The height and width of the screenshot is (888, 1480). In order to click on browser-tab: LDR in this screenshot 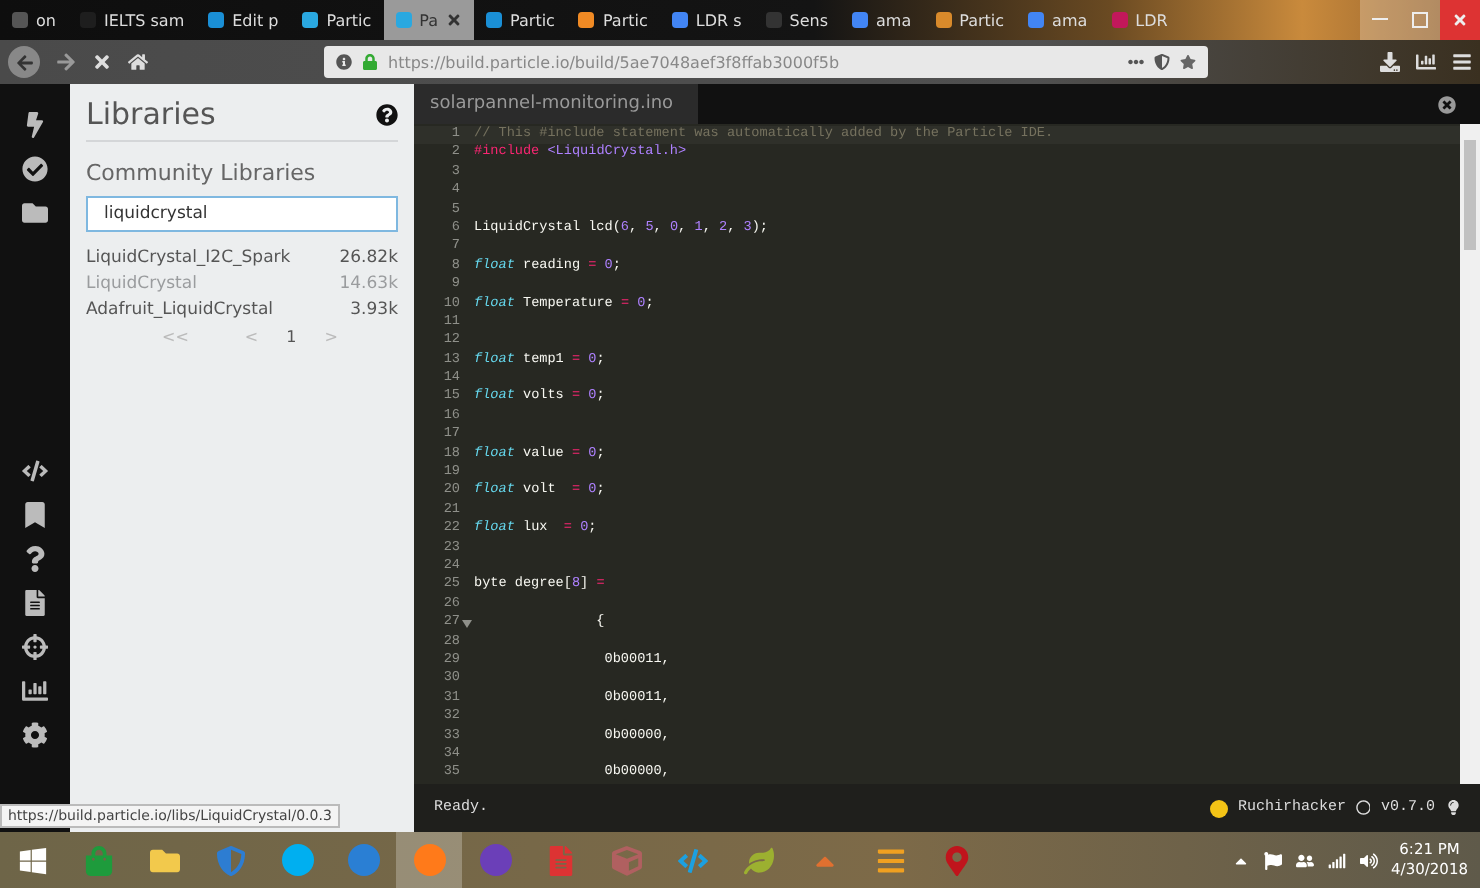, I will do `click(1139, 20)`.